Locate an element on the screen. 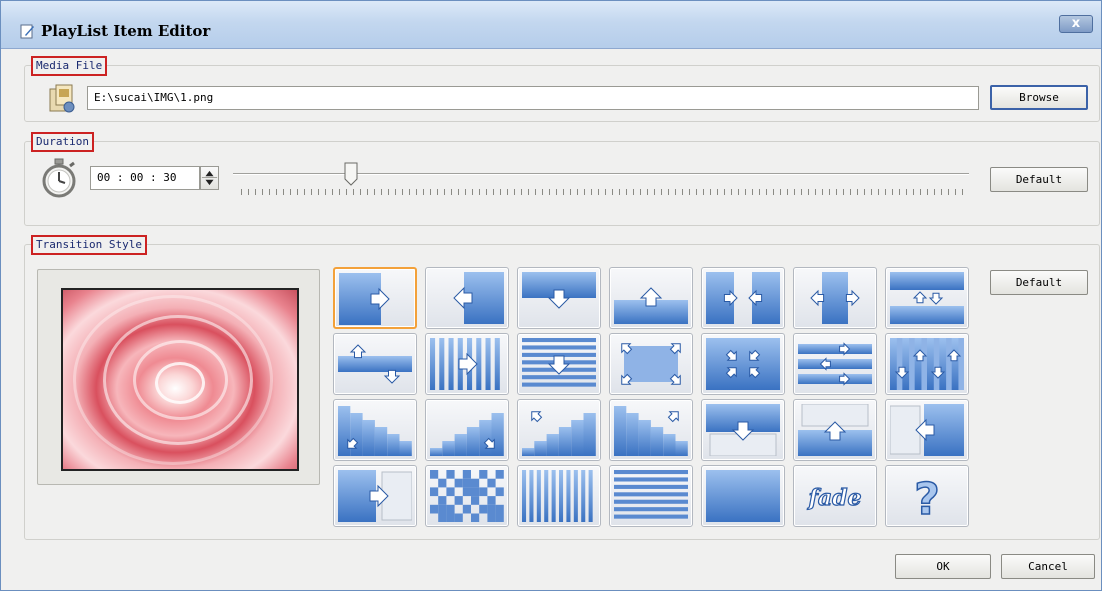 This screenshot has width=1102, height=591. transition-blinds-down-icon is located at coordinates (559, 362).